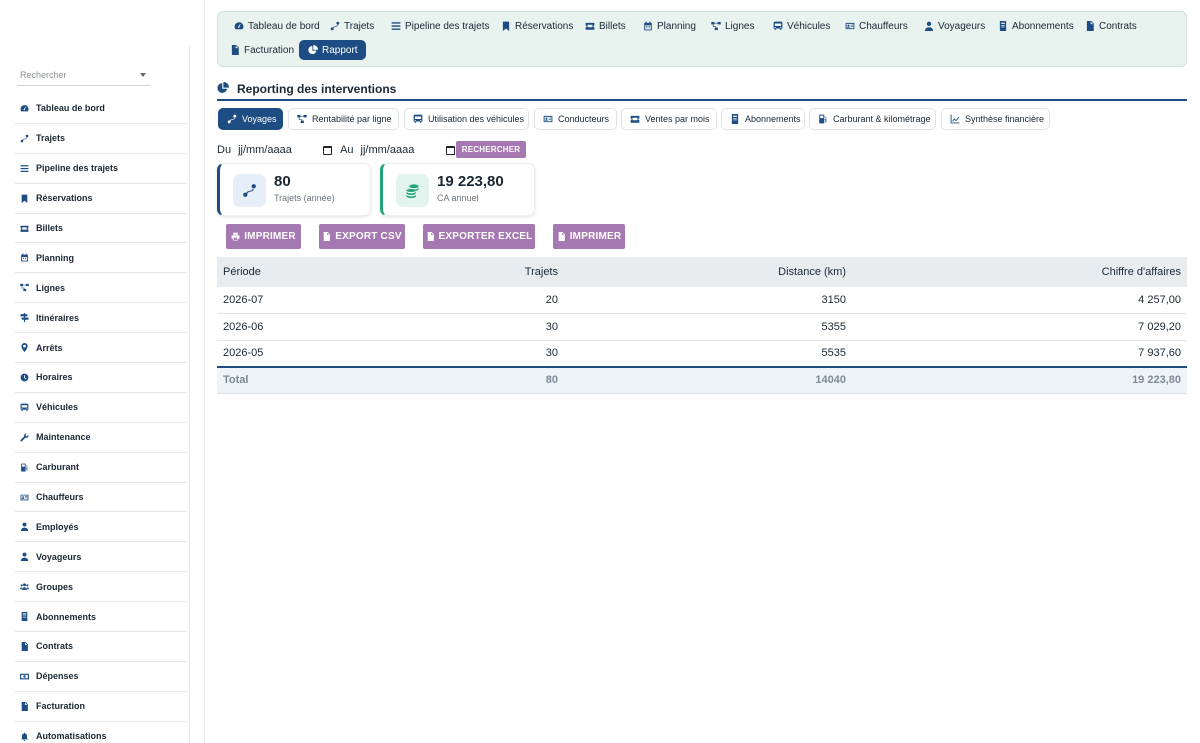  What do you see at coordinates (535, 300) in the screenshot?
I see `cell-trips: 20` at bounding box center [535, 300].